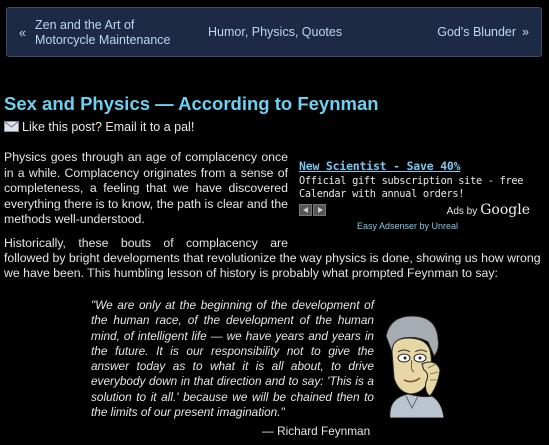  What do you see at coordinates (462, 211) in the screenshot?
I see `ads-by-label: Ads by` at bounding box center [462, 211].